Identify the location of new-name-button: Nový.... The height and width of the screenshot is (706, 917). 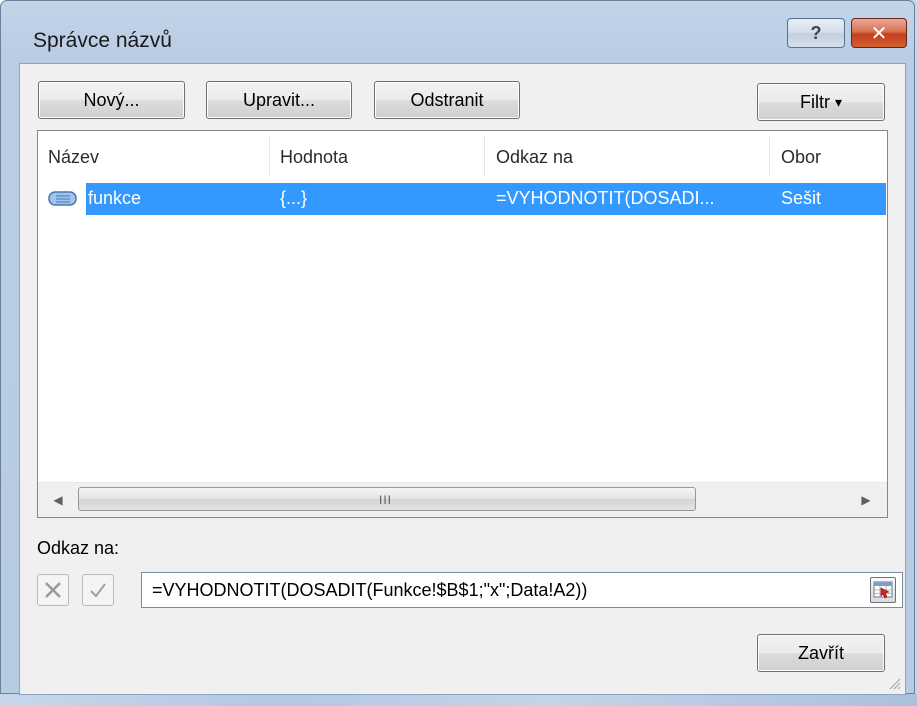
(111, 100).